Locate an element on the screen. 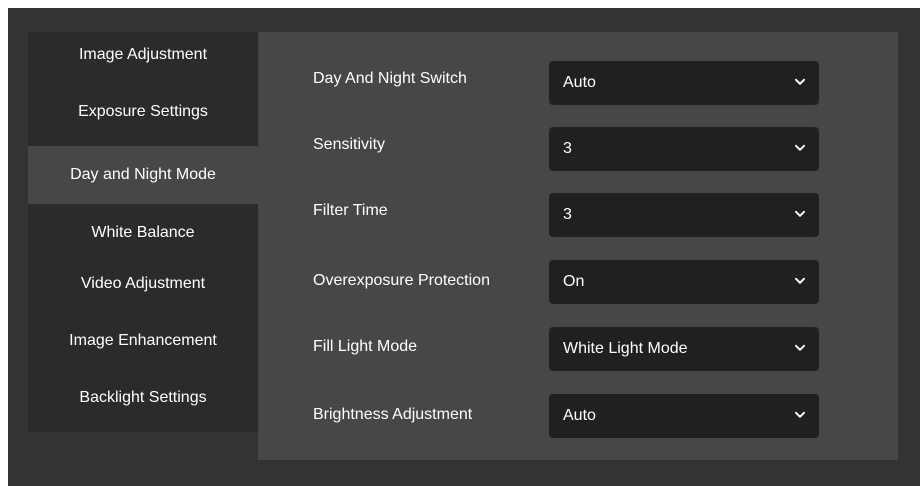 Image resolution: width=920 pixels, height=486 pixels. day-night-switch-value: Auto is located at coordinates (579, 82).